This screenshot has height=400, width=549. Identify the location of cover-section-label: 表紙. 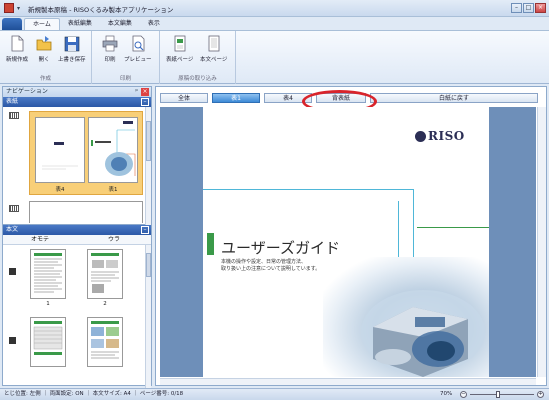
(12, 101).